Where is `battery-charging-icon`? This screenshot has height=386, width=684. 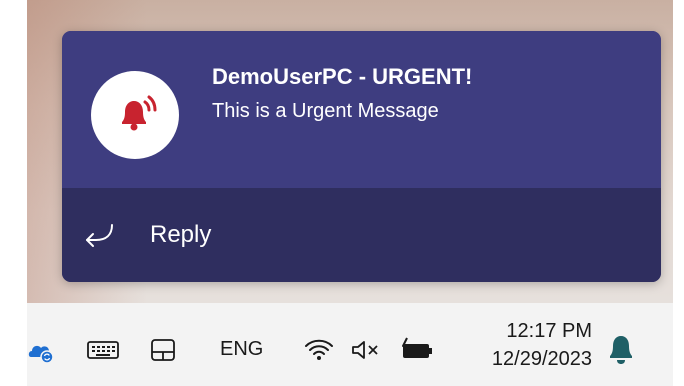 battery-charging-icon is located at coordinates (416, 349).